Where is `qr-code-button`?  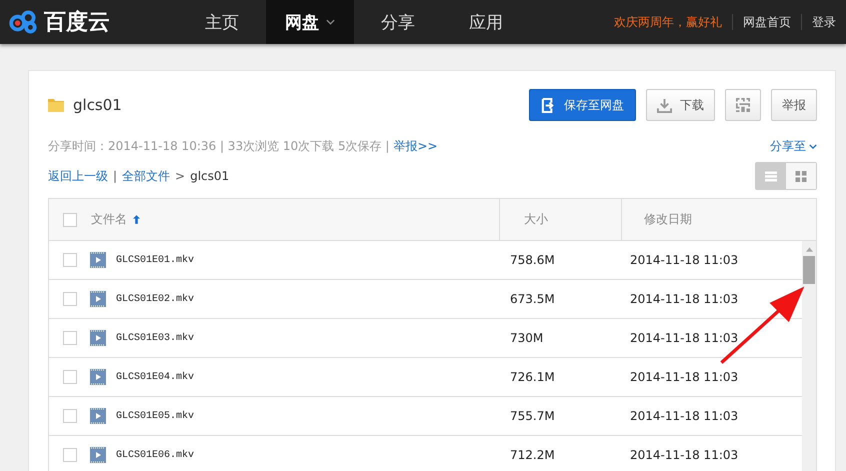
qr-code-button is located at coordinates (743, 105).